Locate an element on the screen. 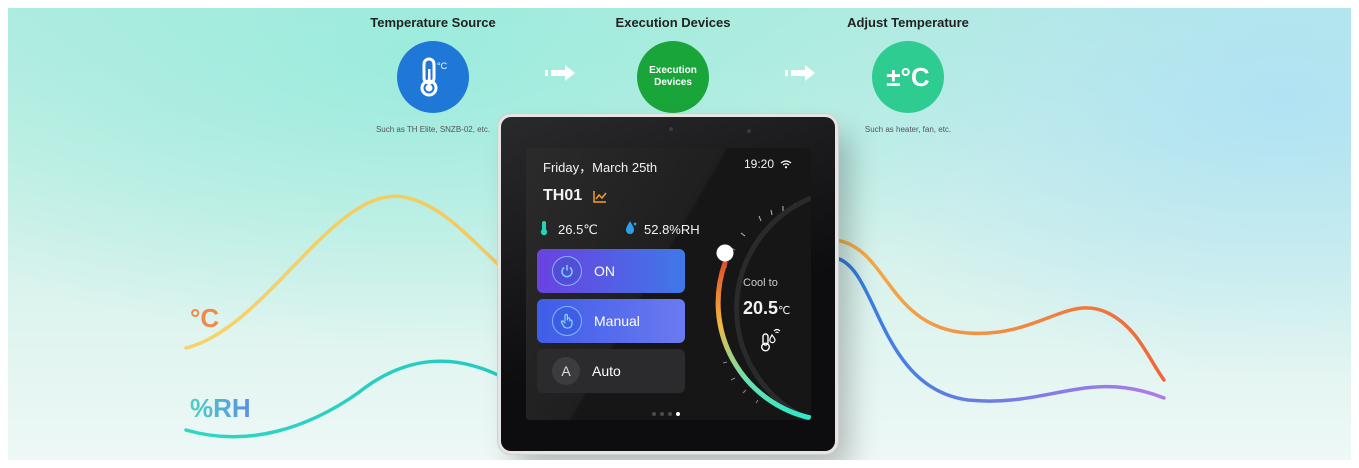 This screenshot has width=1359, height=468. sensor-dot is located at coordinates (749, 131).